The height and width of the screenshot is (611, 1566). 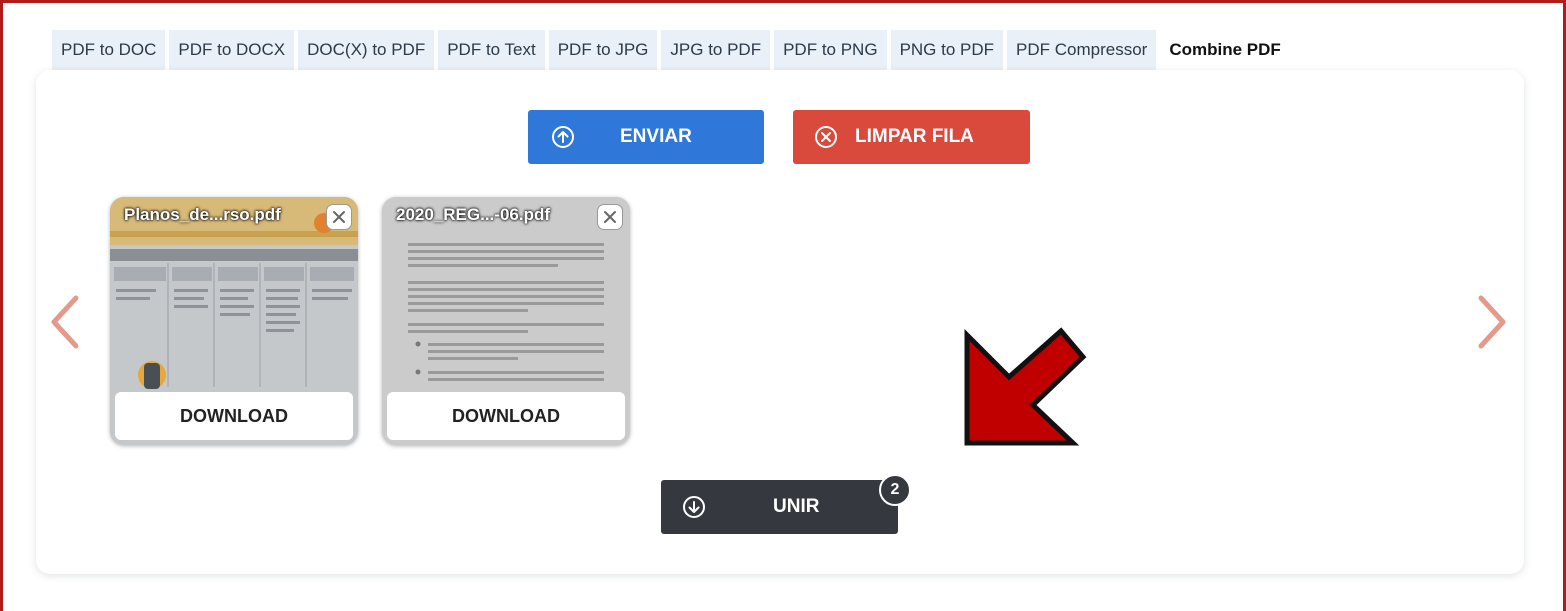 I want to click on tab-png-to-pdf: PNG to PDF, so click(x=947, y=50).